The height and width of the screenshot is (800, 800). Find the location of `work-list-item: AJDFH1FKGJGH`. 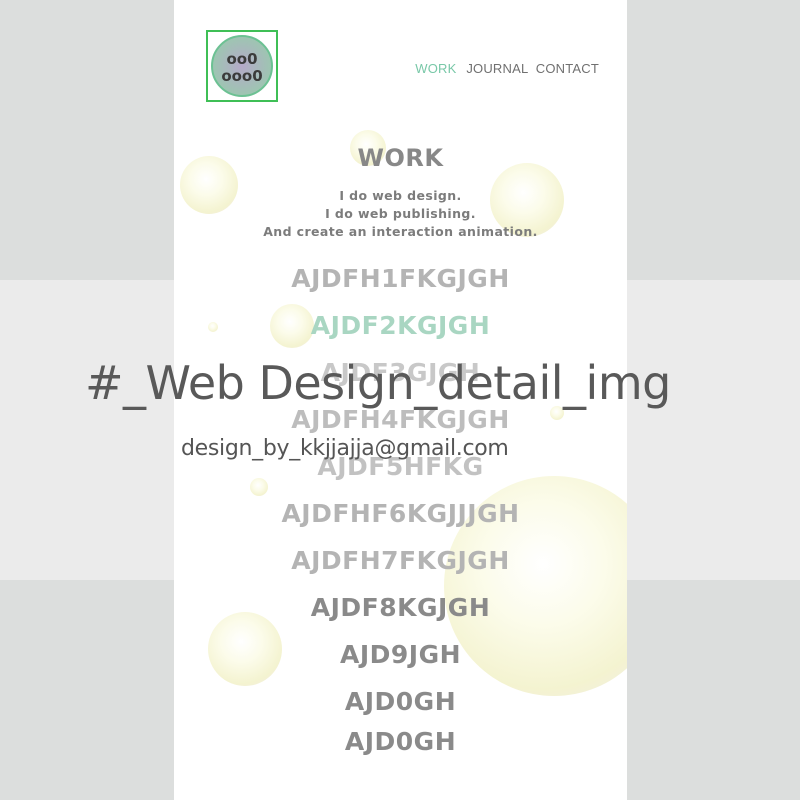

work-list-item: AJDFH1FKGJGH is located at coordinates (400, 278).